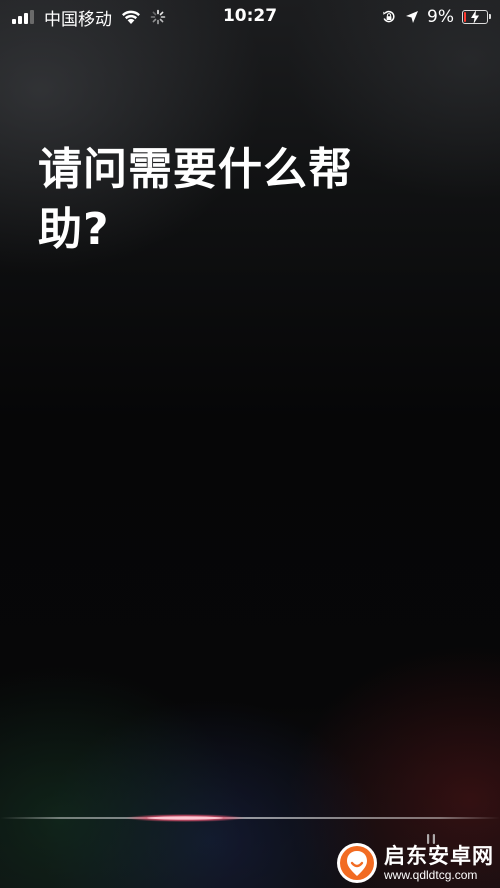 Image resolution: width=500 pixels, height=888 pixels. I want to click on battery-charging-icon, so click(476, 17).